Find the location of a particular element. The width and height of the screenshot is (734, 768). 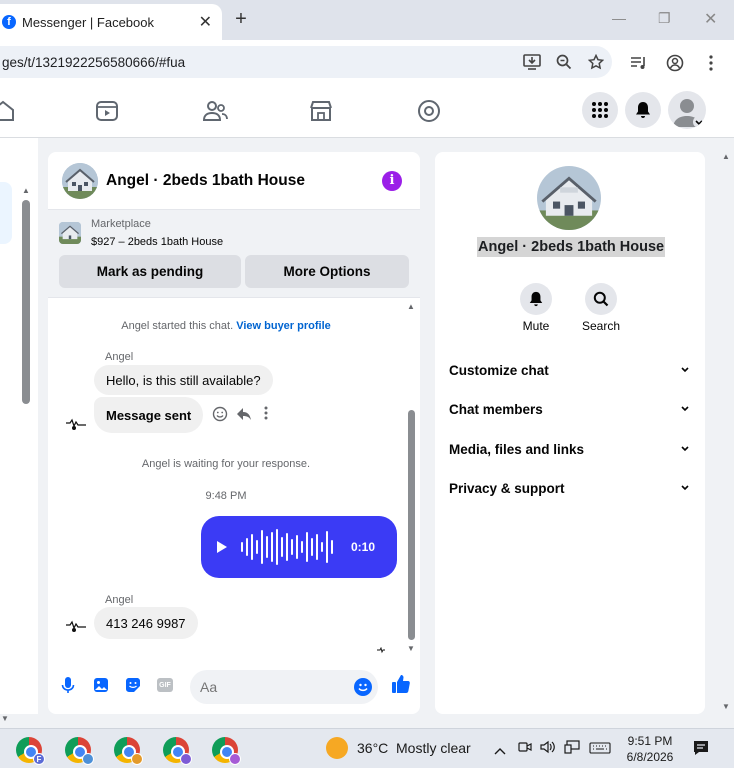

privacy-support-section: Privacy & support is located at coordinates (569, 488).